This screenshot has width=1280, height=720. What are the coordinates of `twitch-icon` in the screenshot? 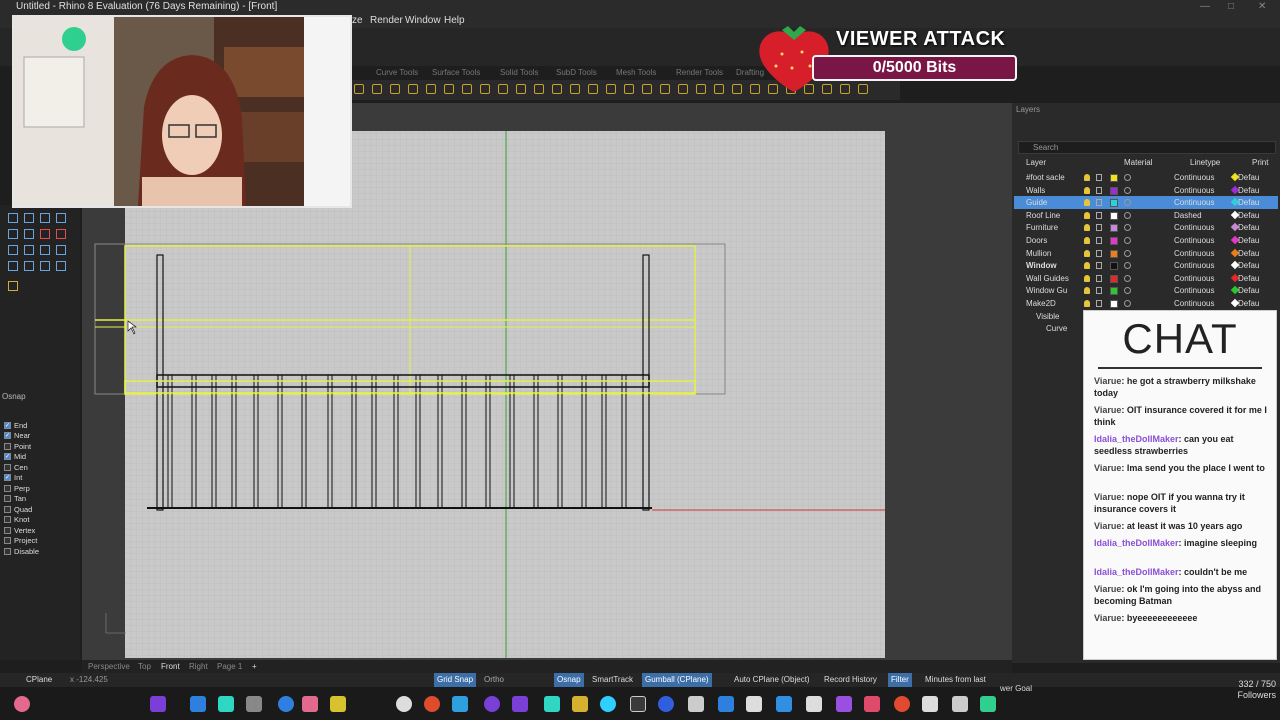 It's located at (520, 704).